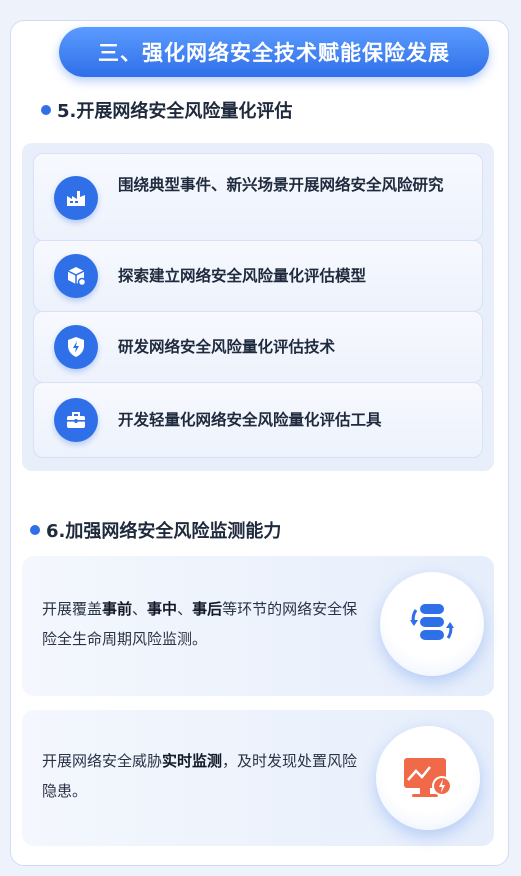  I want to click on monitor-box-lifecycle: 开展覆盖事前、事中、事后等环节的网络安全保险全生命周期风险监测。, so click(258, 626).